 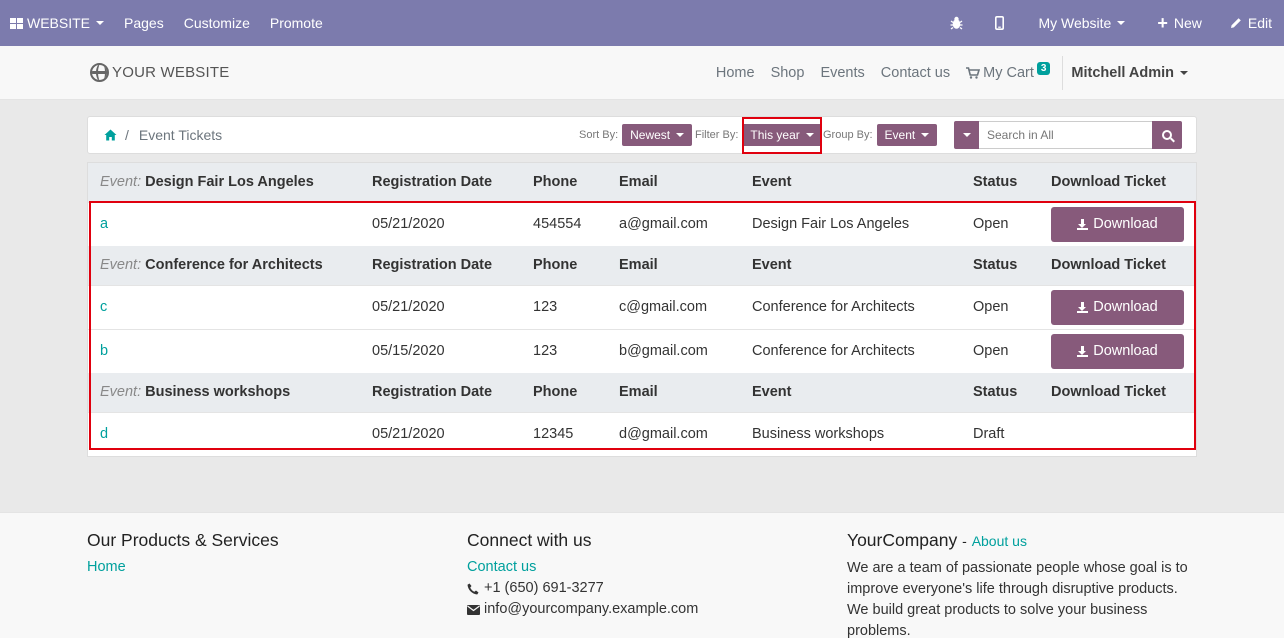 I want to click on group-event-prefix: Event:, so click(x=121, y=182).